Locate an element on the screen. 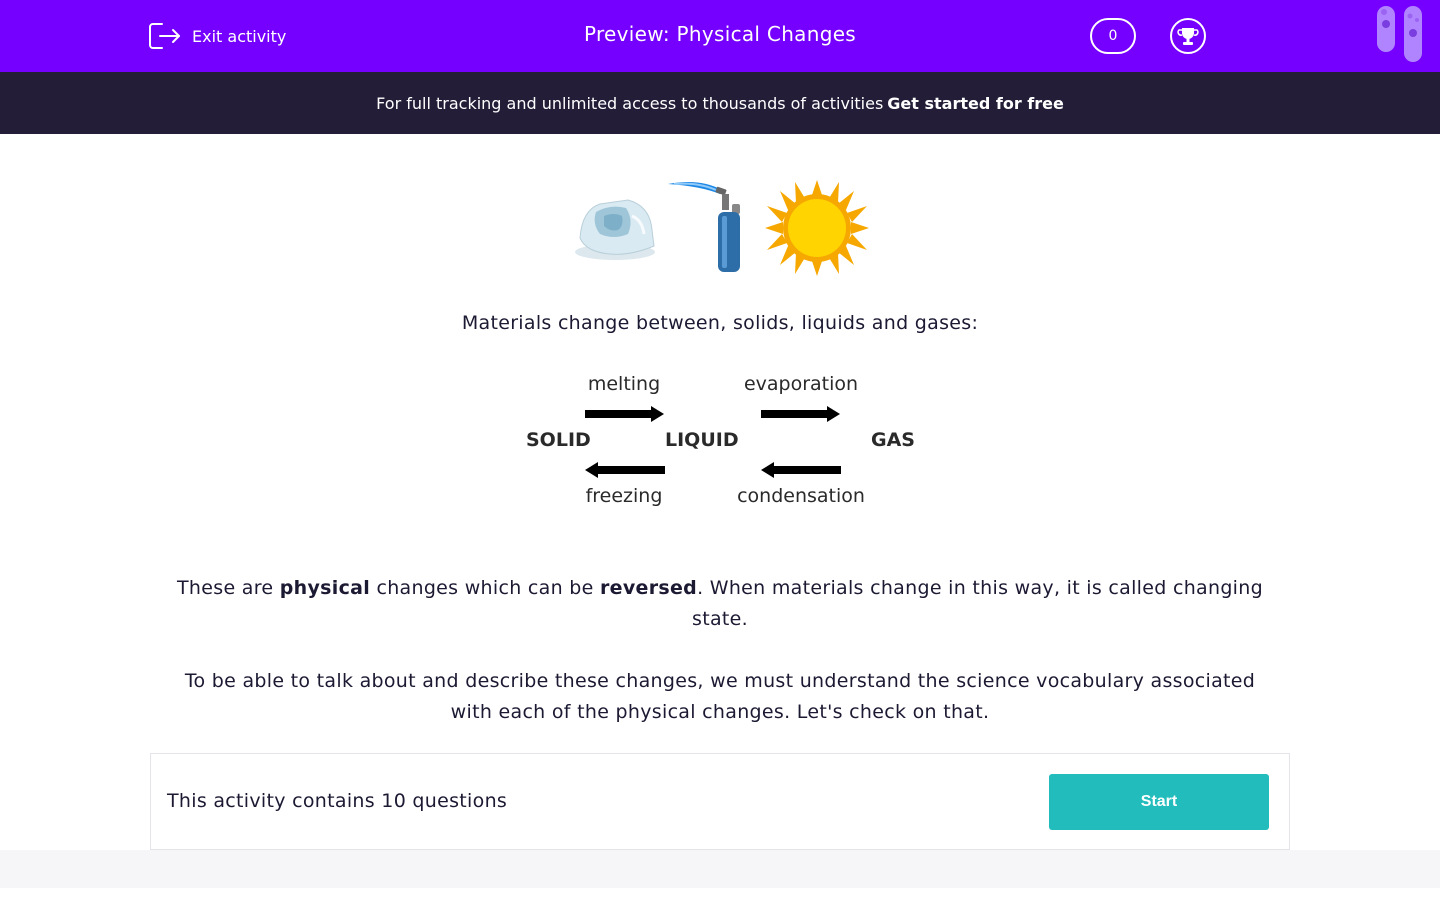  blowtorch-icon is located at coordinates (704, 227).